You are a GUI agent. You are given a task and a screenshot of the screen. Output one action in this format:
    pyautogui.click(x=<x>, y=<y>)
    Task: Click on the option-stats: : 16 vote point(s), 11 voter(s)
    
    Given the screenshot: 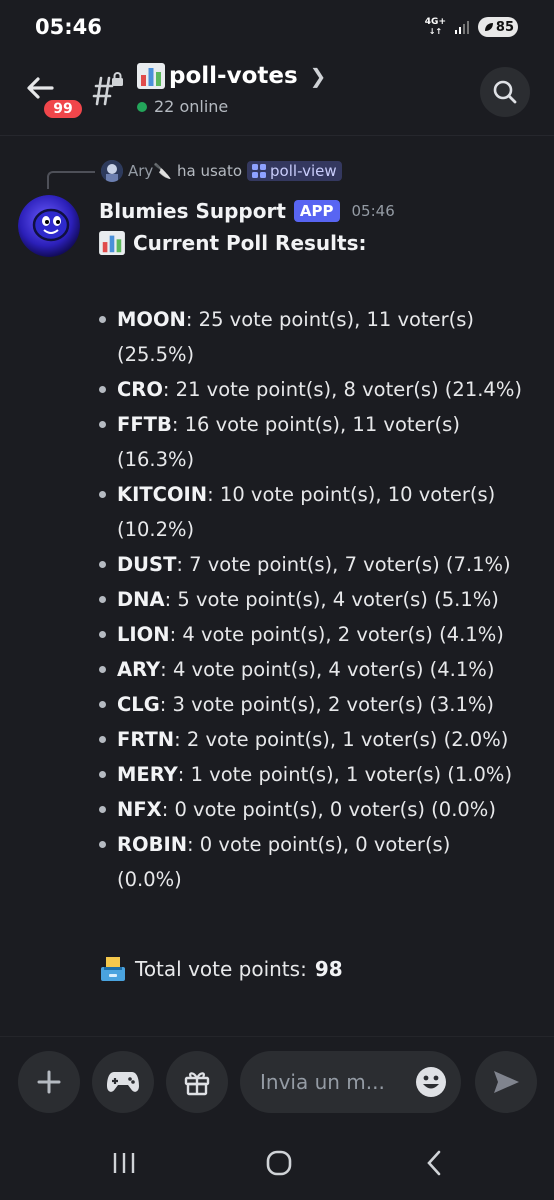 What is the action you would take?
    pyautogui.click(x=315, y=424)
    